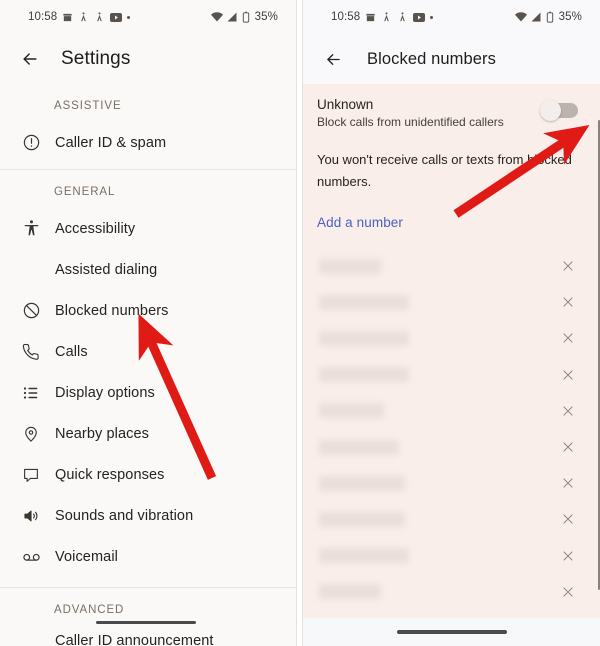  I want to click on sidebar-item-display-options: Display options, so click(148, 392).